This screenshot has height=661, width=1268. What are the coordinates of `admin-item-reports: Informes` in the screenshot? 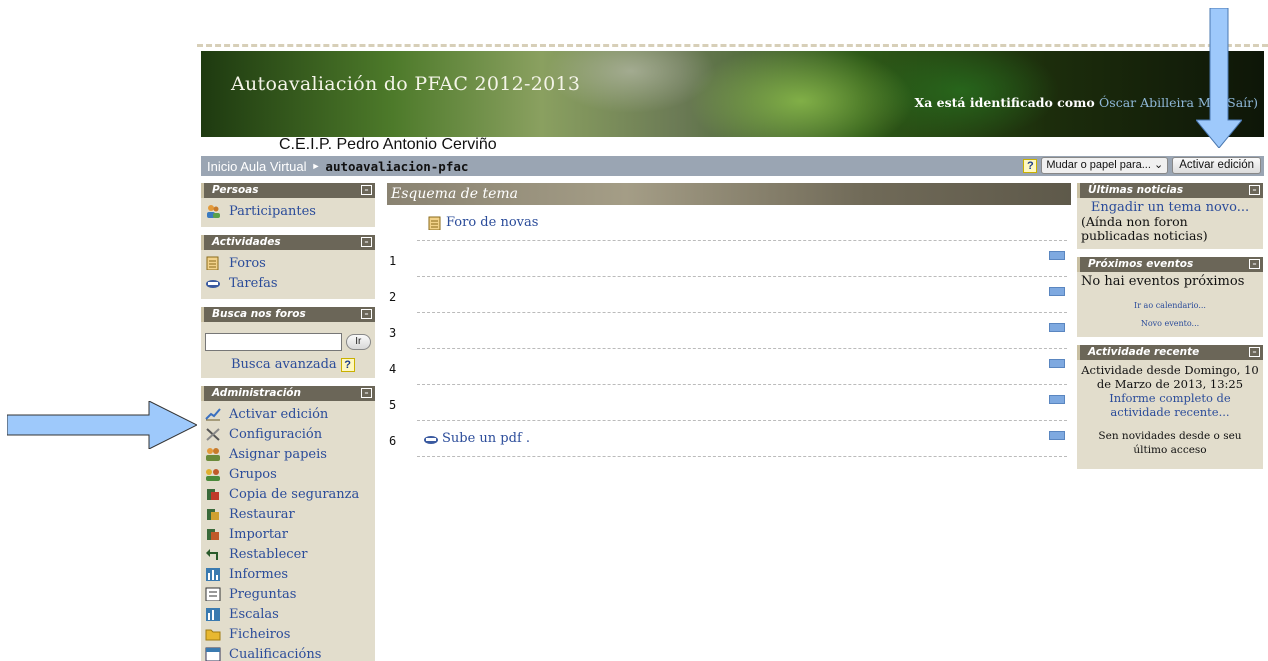 It's located at (288, 574).